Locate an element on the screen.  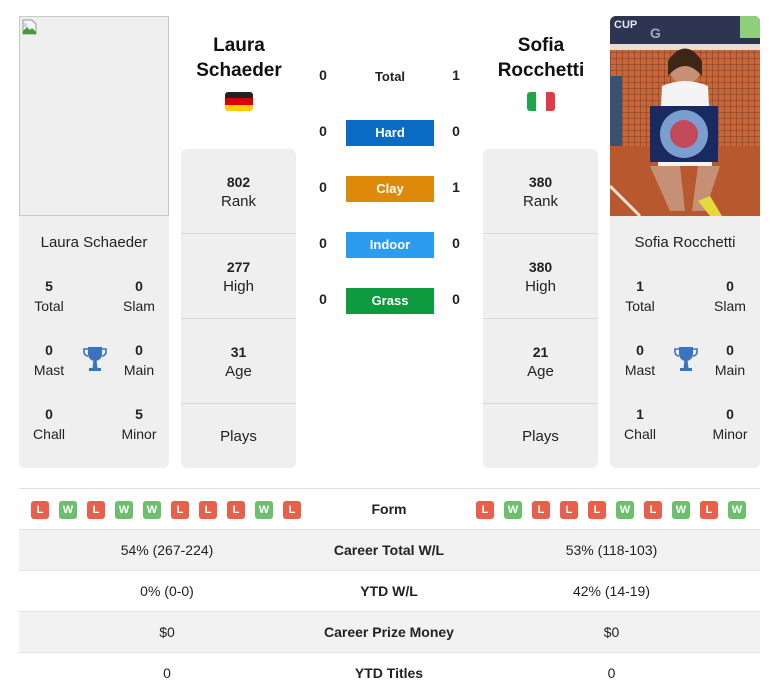
table-row-career-prize-money: $0 Career Prize Money $0 is located at coordinates (389, 631).